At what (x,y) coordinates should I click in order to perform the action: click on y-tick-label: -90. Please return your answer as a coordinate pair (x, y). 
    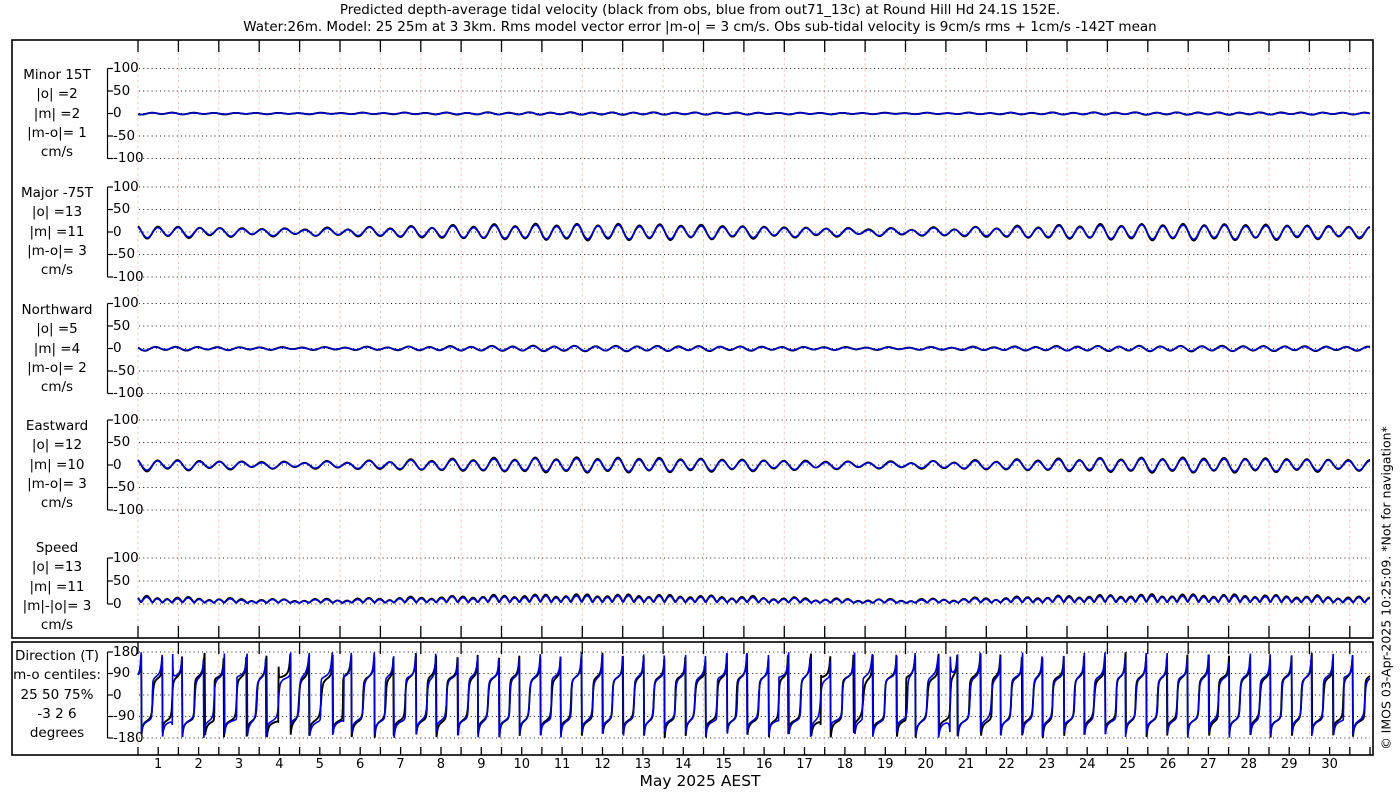
    Looking at the image, I should click on (124, 716).